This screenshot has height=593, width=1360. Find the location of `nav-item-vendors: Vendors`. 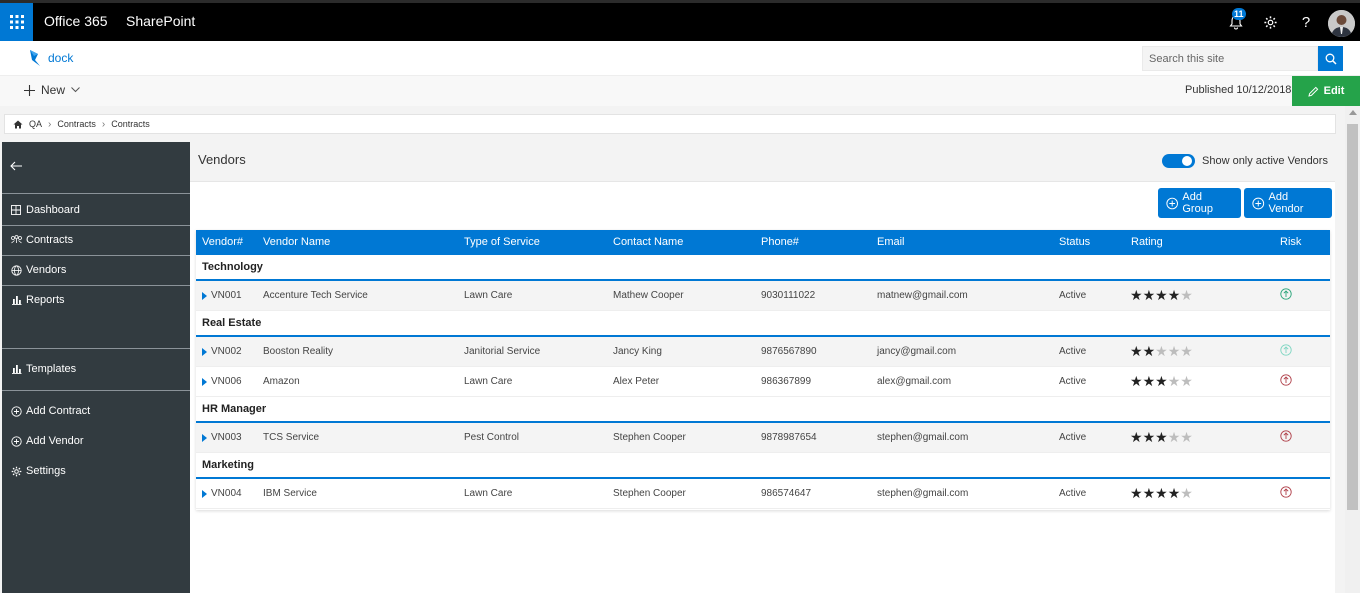

nav-item-vendors: Vendors is located at coordinates (96, 270).